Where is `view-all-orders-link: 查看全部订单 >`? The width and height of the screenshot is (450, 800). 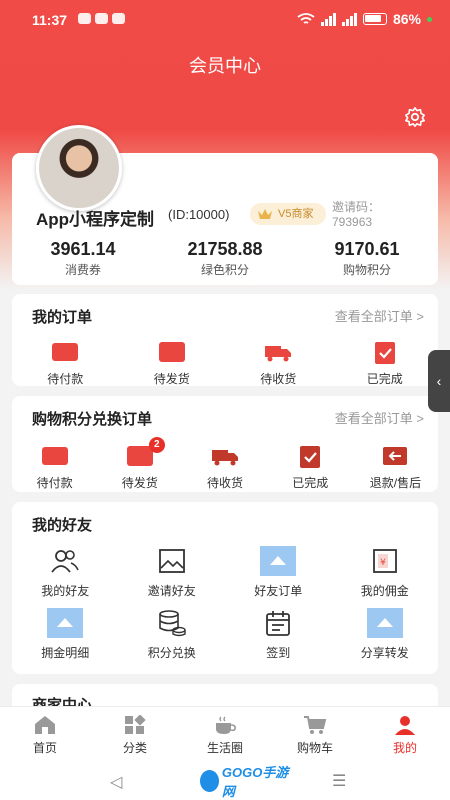 view-all-orders-link: 查看全部订单 > is located at coordinates (379, 315).